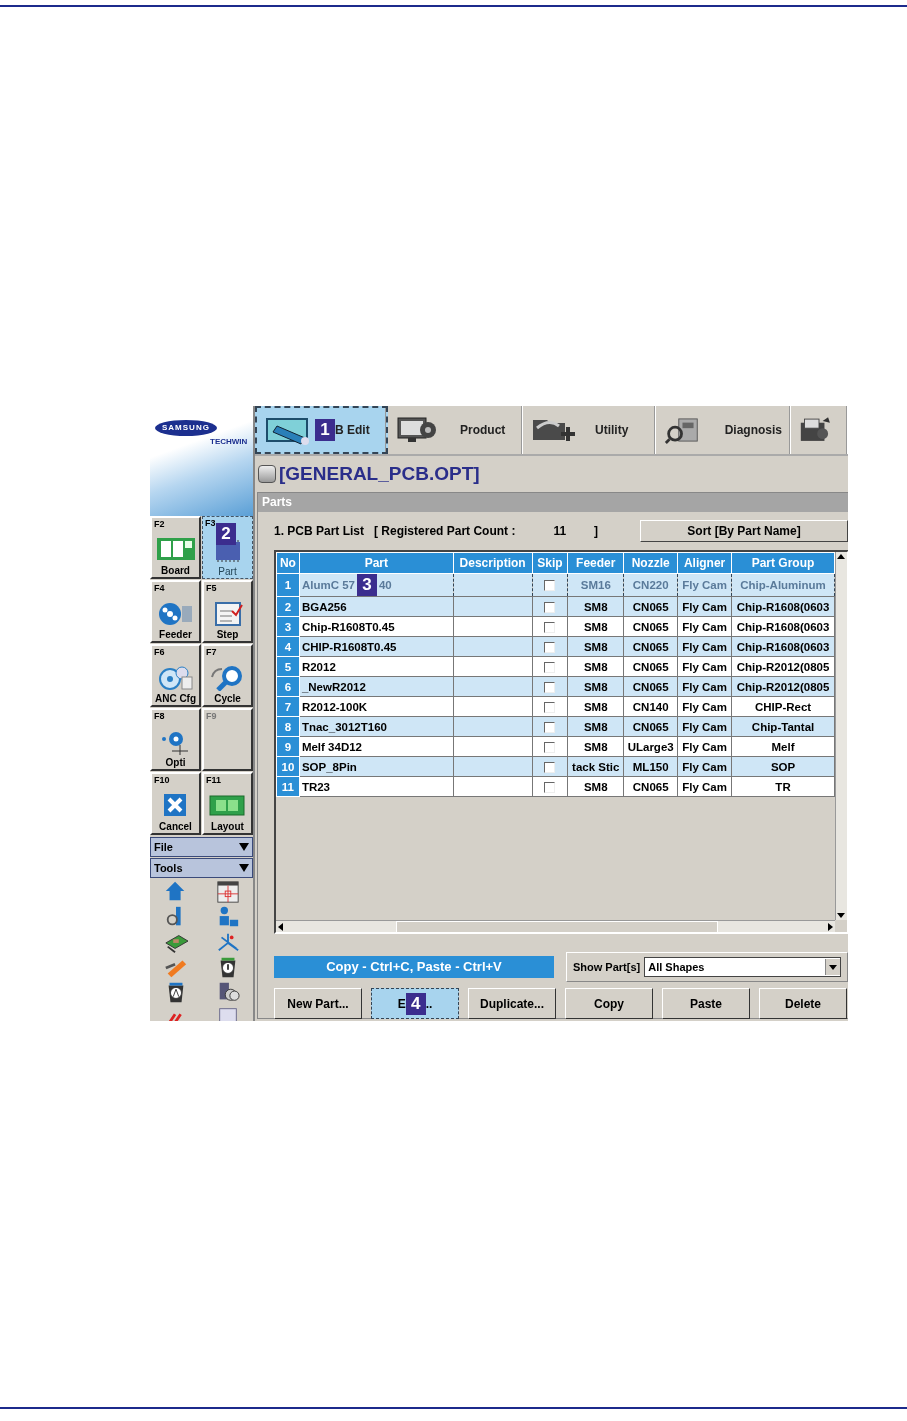 This screenshot has height=1421, width=907. I want to click on row-number: 10, so click(288, 766).